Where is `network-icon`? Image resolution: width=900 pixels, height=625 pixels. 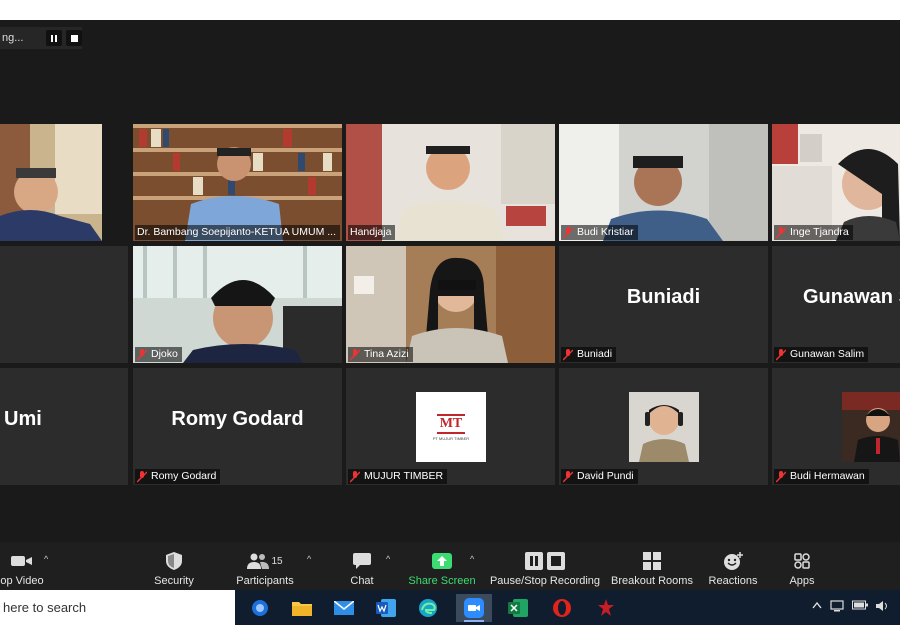 network-icon is located at coordinates (837, 607).